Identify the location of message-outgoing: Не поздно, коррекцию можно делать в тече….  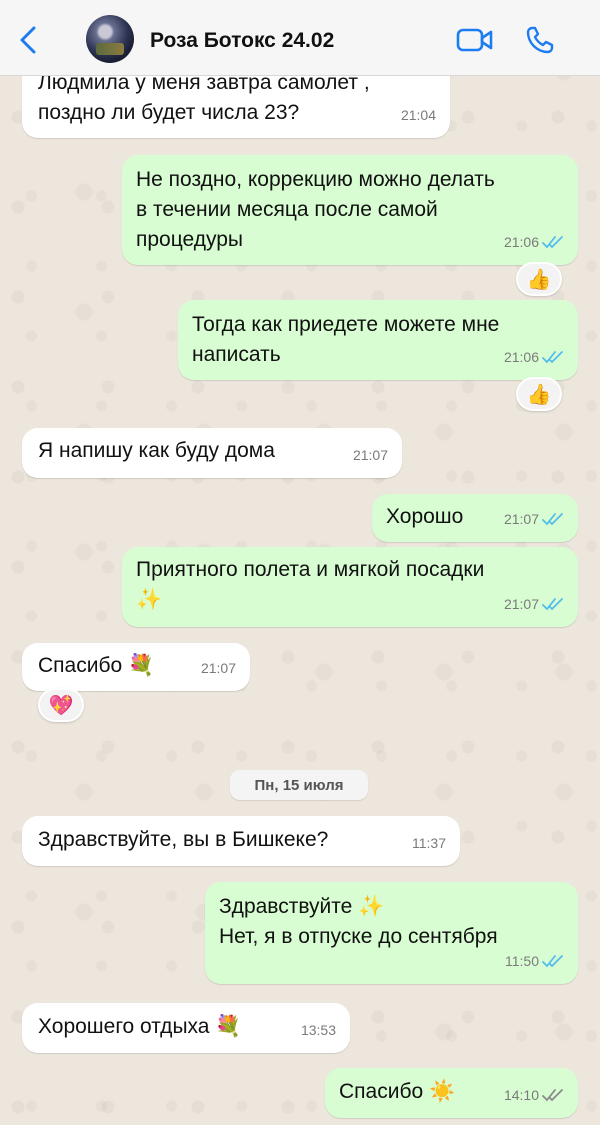
(350, 210).